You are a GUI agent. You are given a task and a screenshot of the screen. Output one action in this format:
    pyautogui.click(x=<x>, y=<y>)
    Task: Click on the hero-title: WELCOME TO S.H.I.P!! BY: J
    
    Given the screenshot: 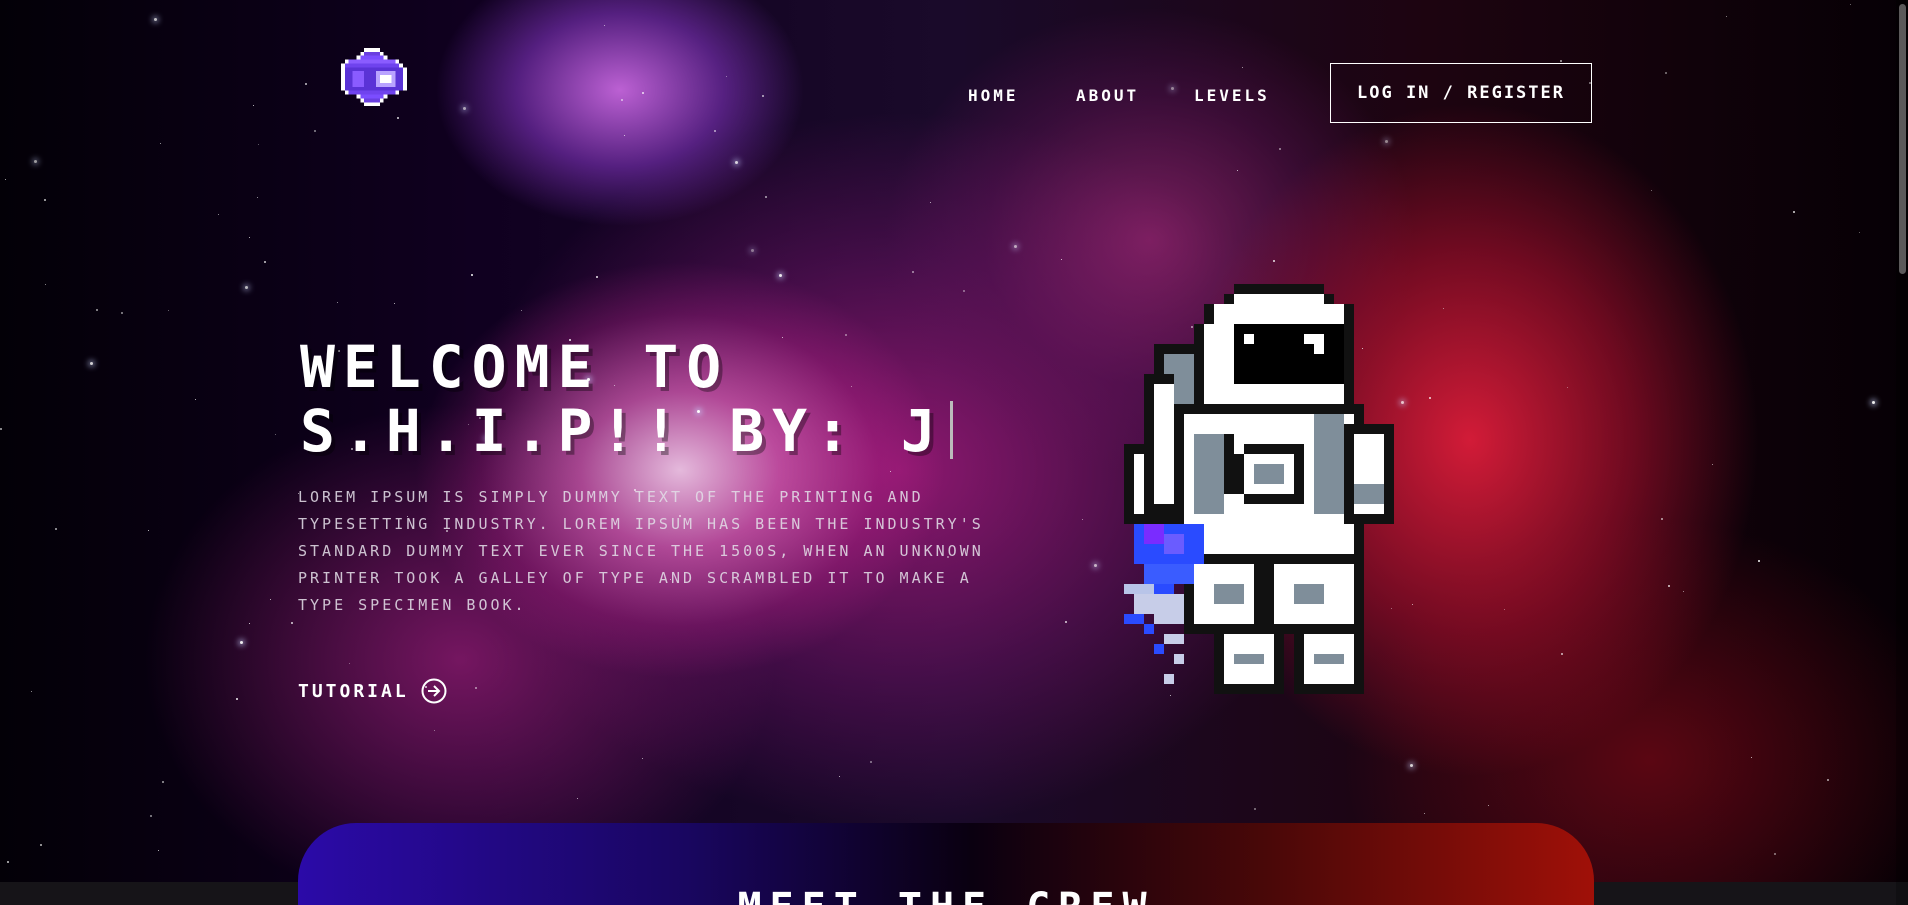 What is the action you would take?
    pyautogui.click(x=626, y=399)
    